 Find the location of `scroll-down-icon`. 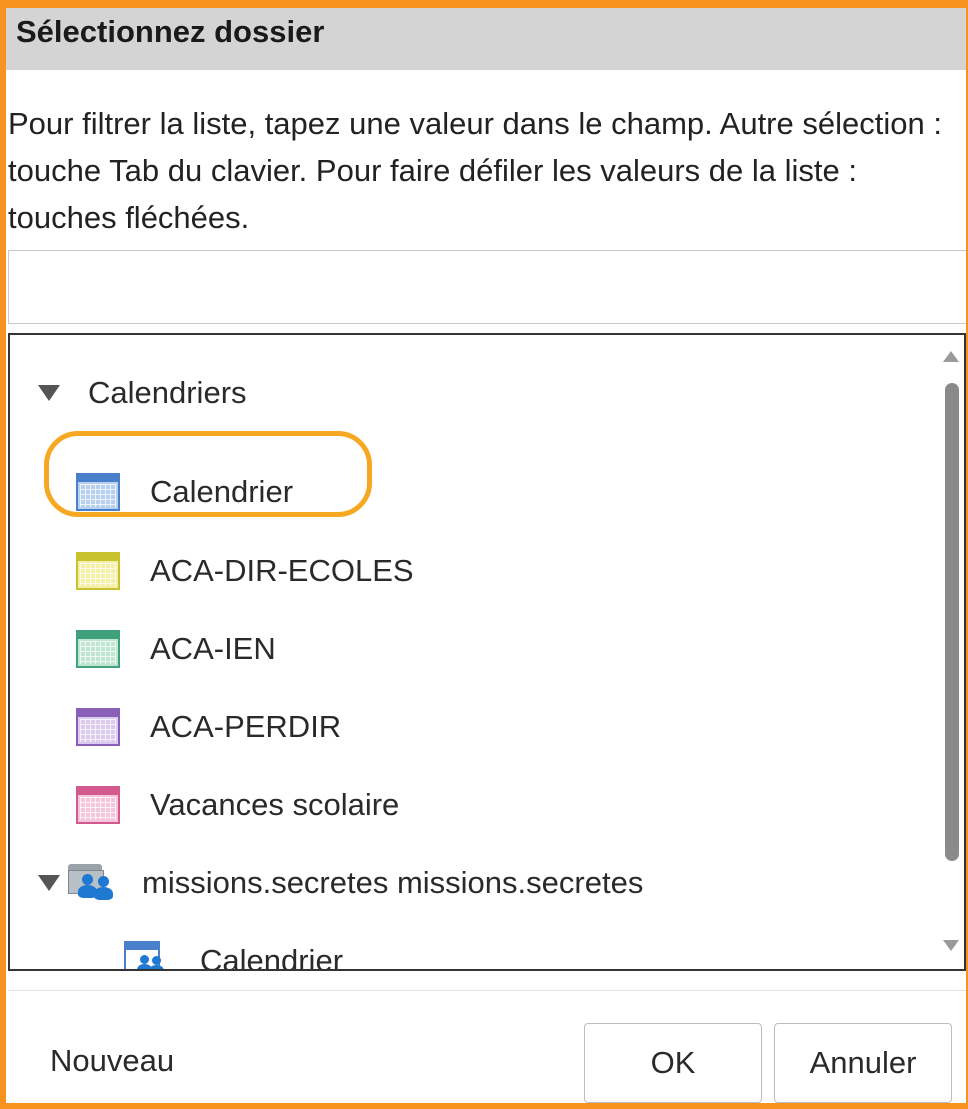

scroll-down-icon is located at coordinates (951, 945).